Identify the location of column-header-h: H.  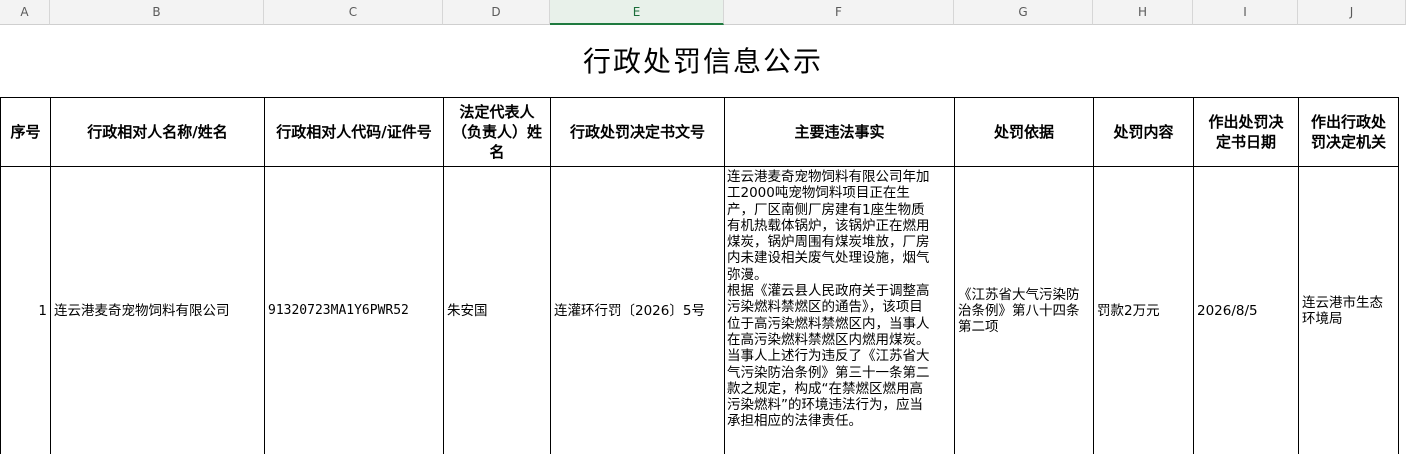
(1143, 12).